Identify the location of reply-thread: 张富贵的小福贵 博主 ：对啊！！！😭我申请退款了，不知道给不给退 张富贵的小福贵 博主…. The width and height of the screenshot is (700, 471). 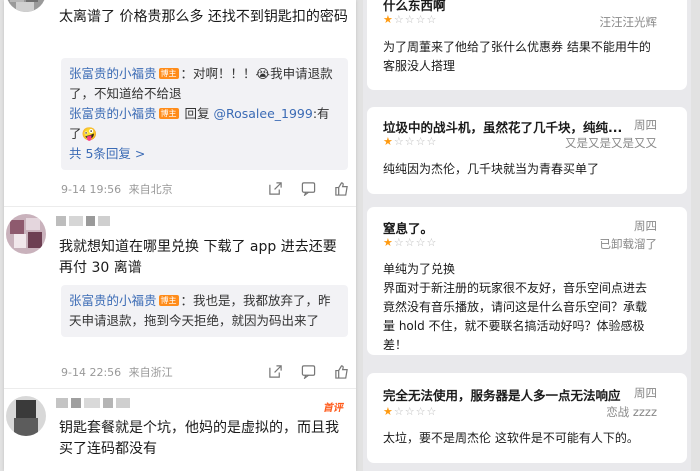
(204, 114).